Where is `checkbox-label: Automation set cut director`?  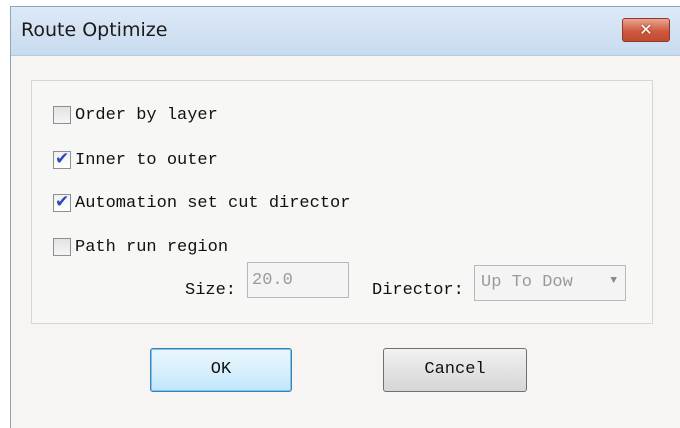
checkbox-label: Automation set cut director is located at coordinates (213, 203).